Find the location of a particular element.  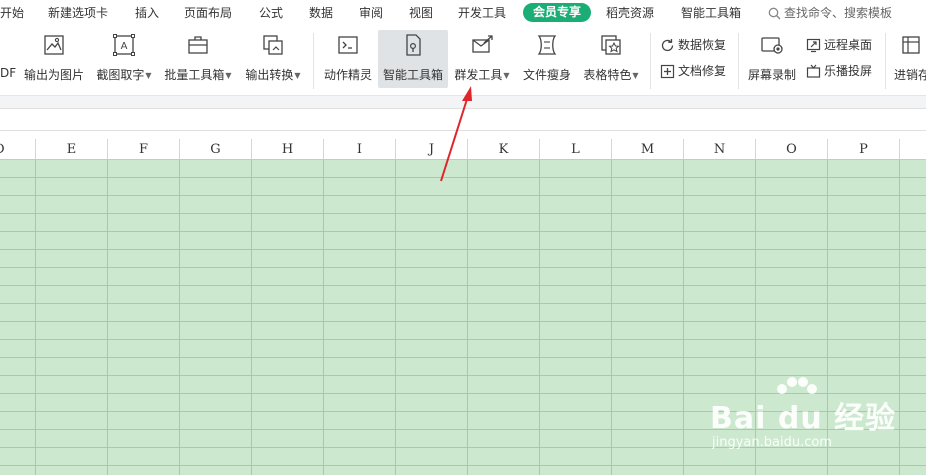

table-features-button: 表格特色▼ is located at coordinates (611, 59).